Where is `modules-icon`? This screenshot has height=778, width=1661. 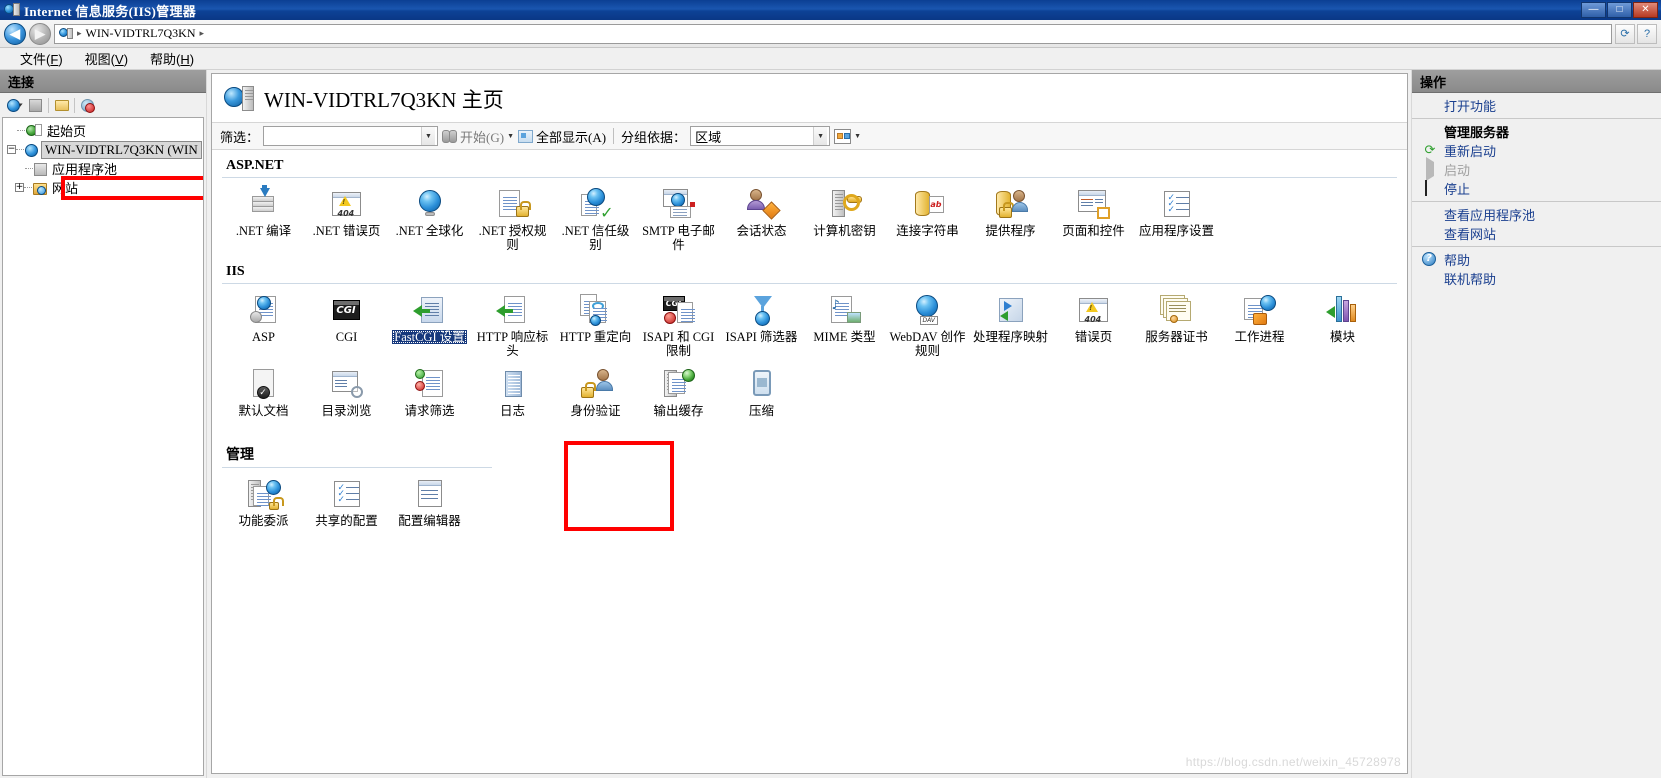 modules-icon is located at coordinates (1342, 310).